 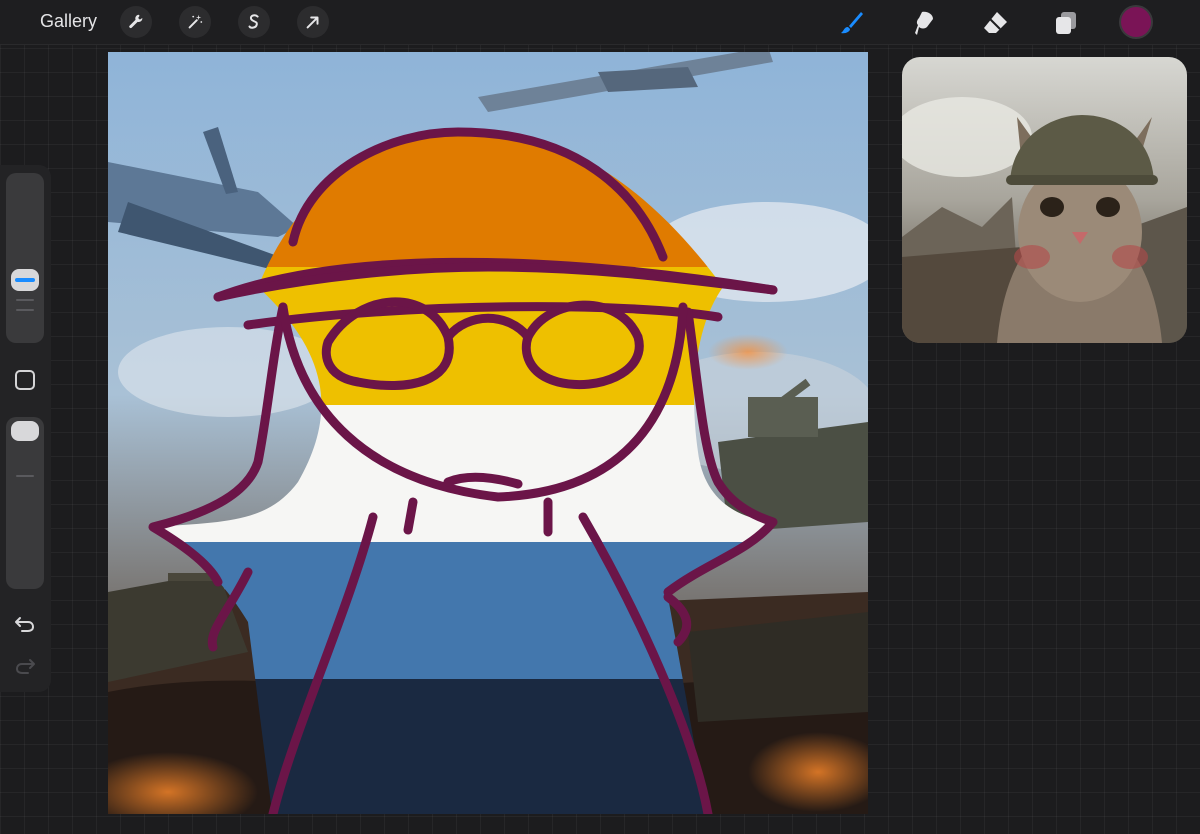 I want to click on smudge-icon, so click(x=924, y=23).